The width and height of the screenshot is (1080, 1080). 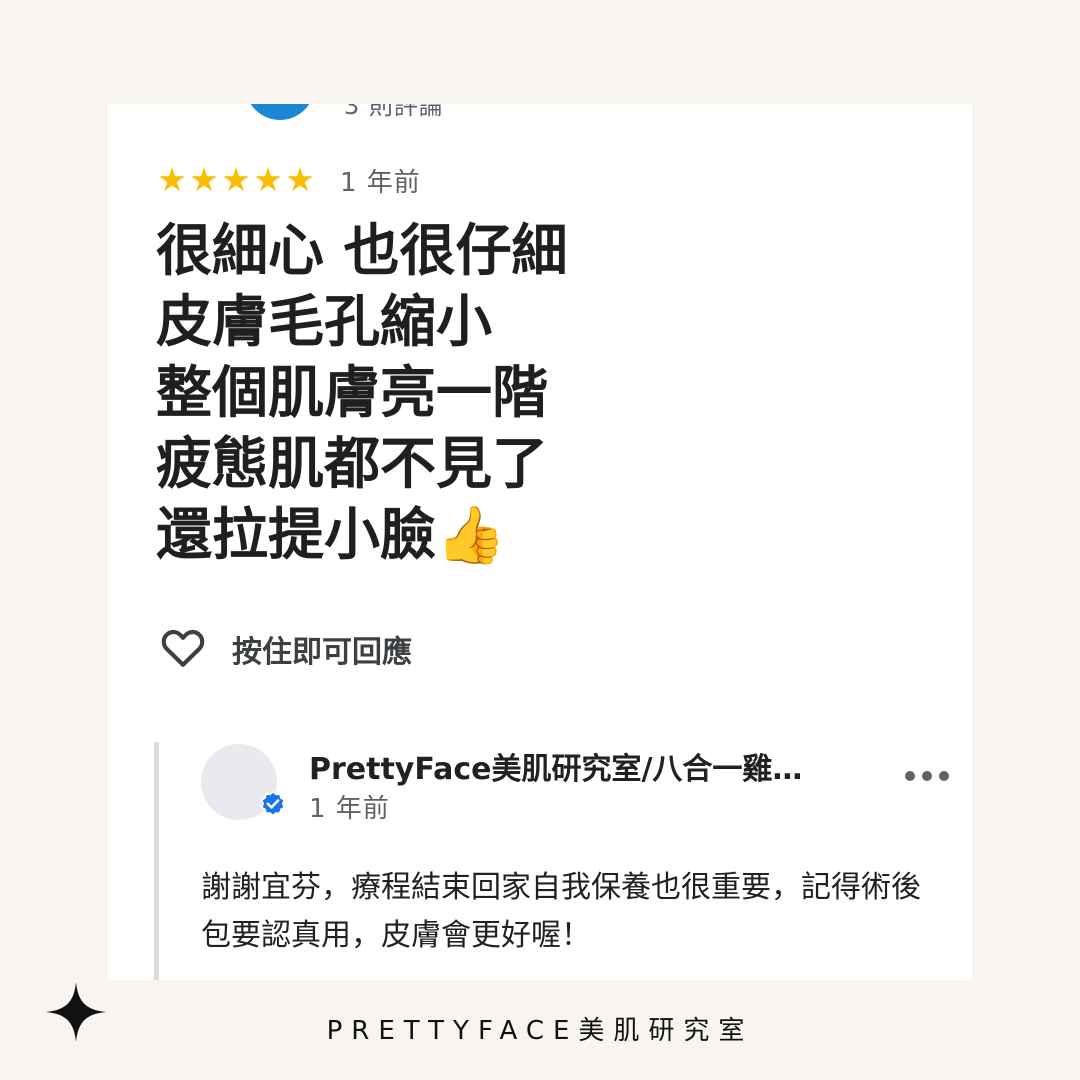 I want to click on review-line: 很細心 也很仔細, so click(x=362, y=251).